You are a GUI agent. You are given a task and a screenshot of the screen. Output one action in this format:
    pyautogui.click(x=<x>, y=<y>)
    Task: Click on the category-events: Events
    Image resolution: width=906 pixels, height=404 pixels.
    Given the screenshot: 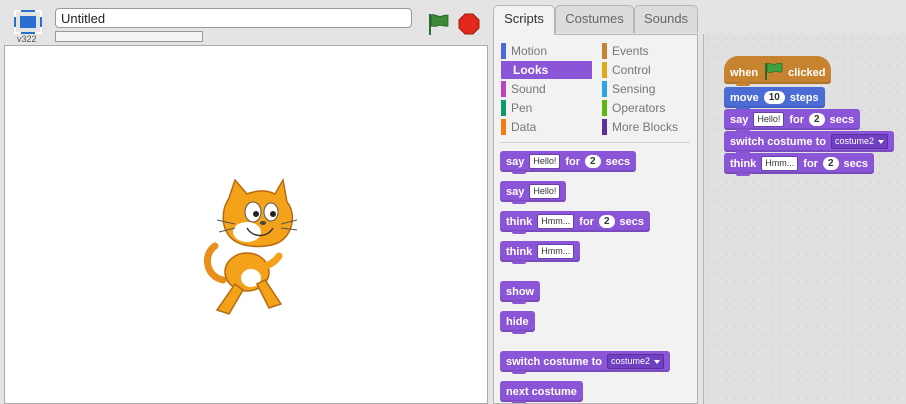 What is the action you would take?
    pyautogui.click(x=648, y=51)
    